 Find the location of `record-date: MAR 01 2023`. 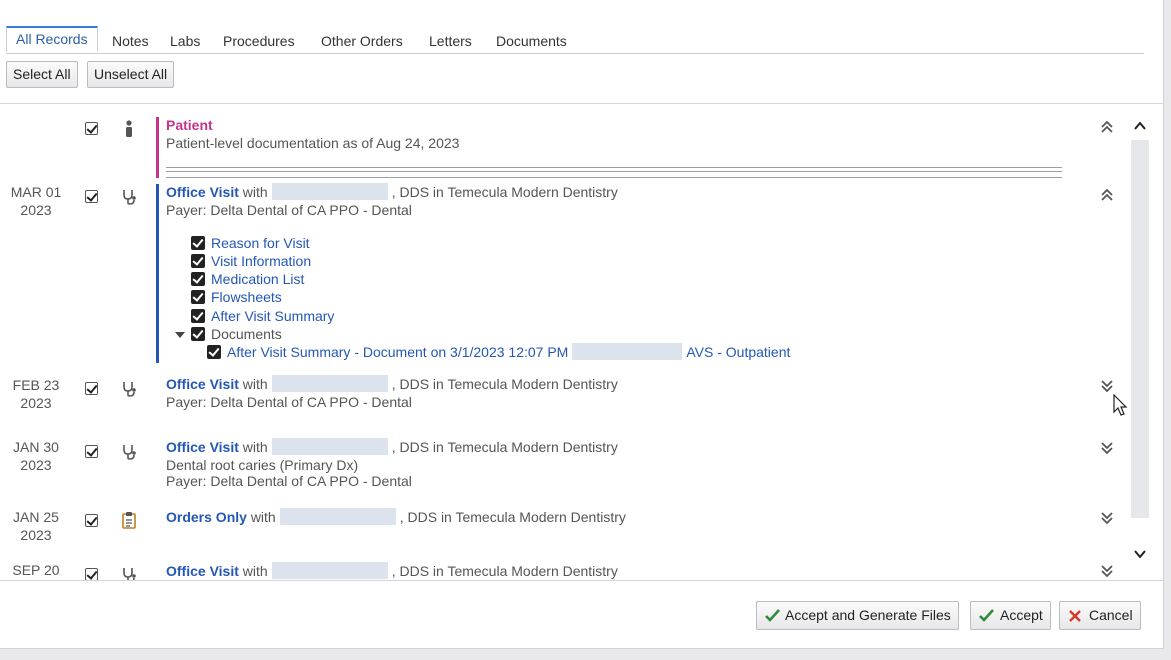

record-date: MAR 01 2023 is located at coordinates (36, 201).